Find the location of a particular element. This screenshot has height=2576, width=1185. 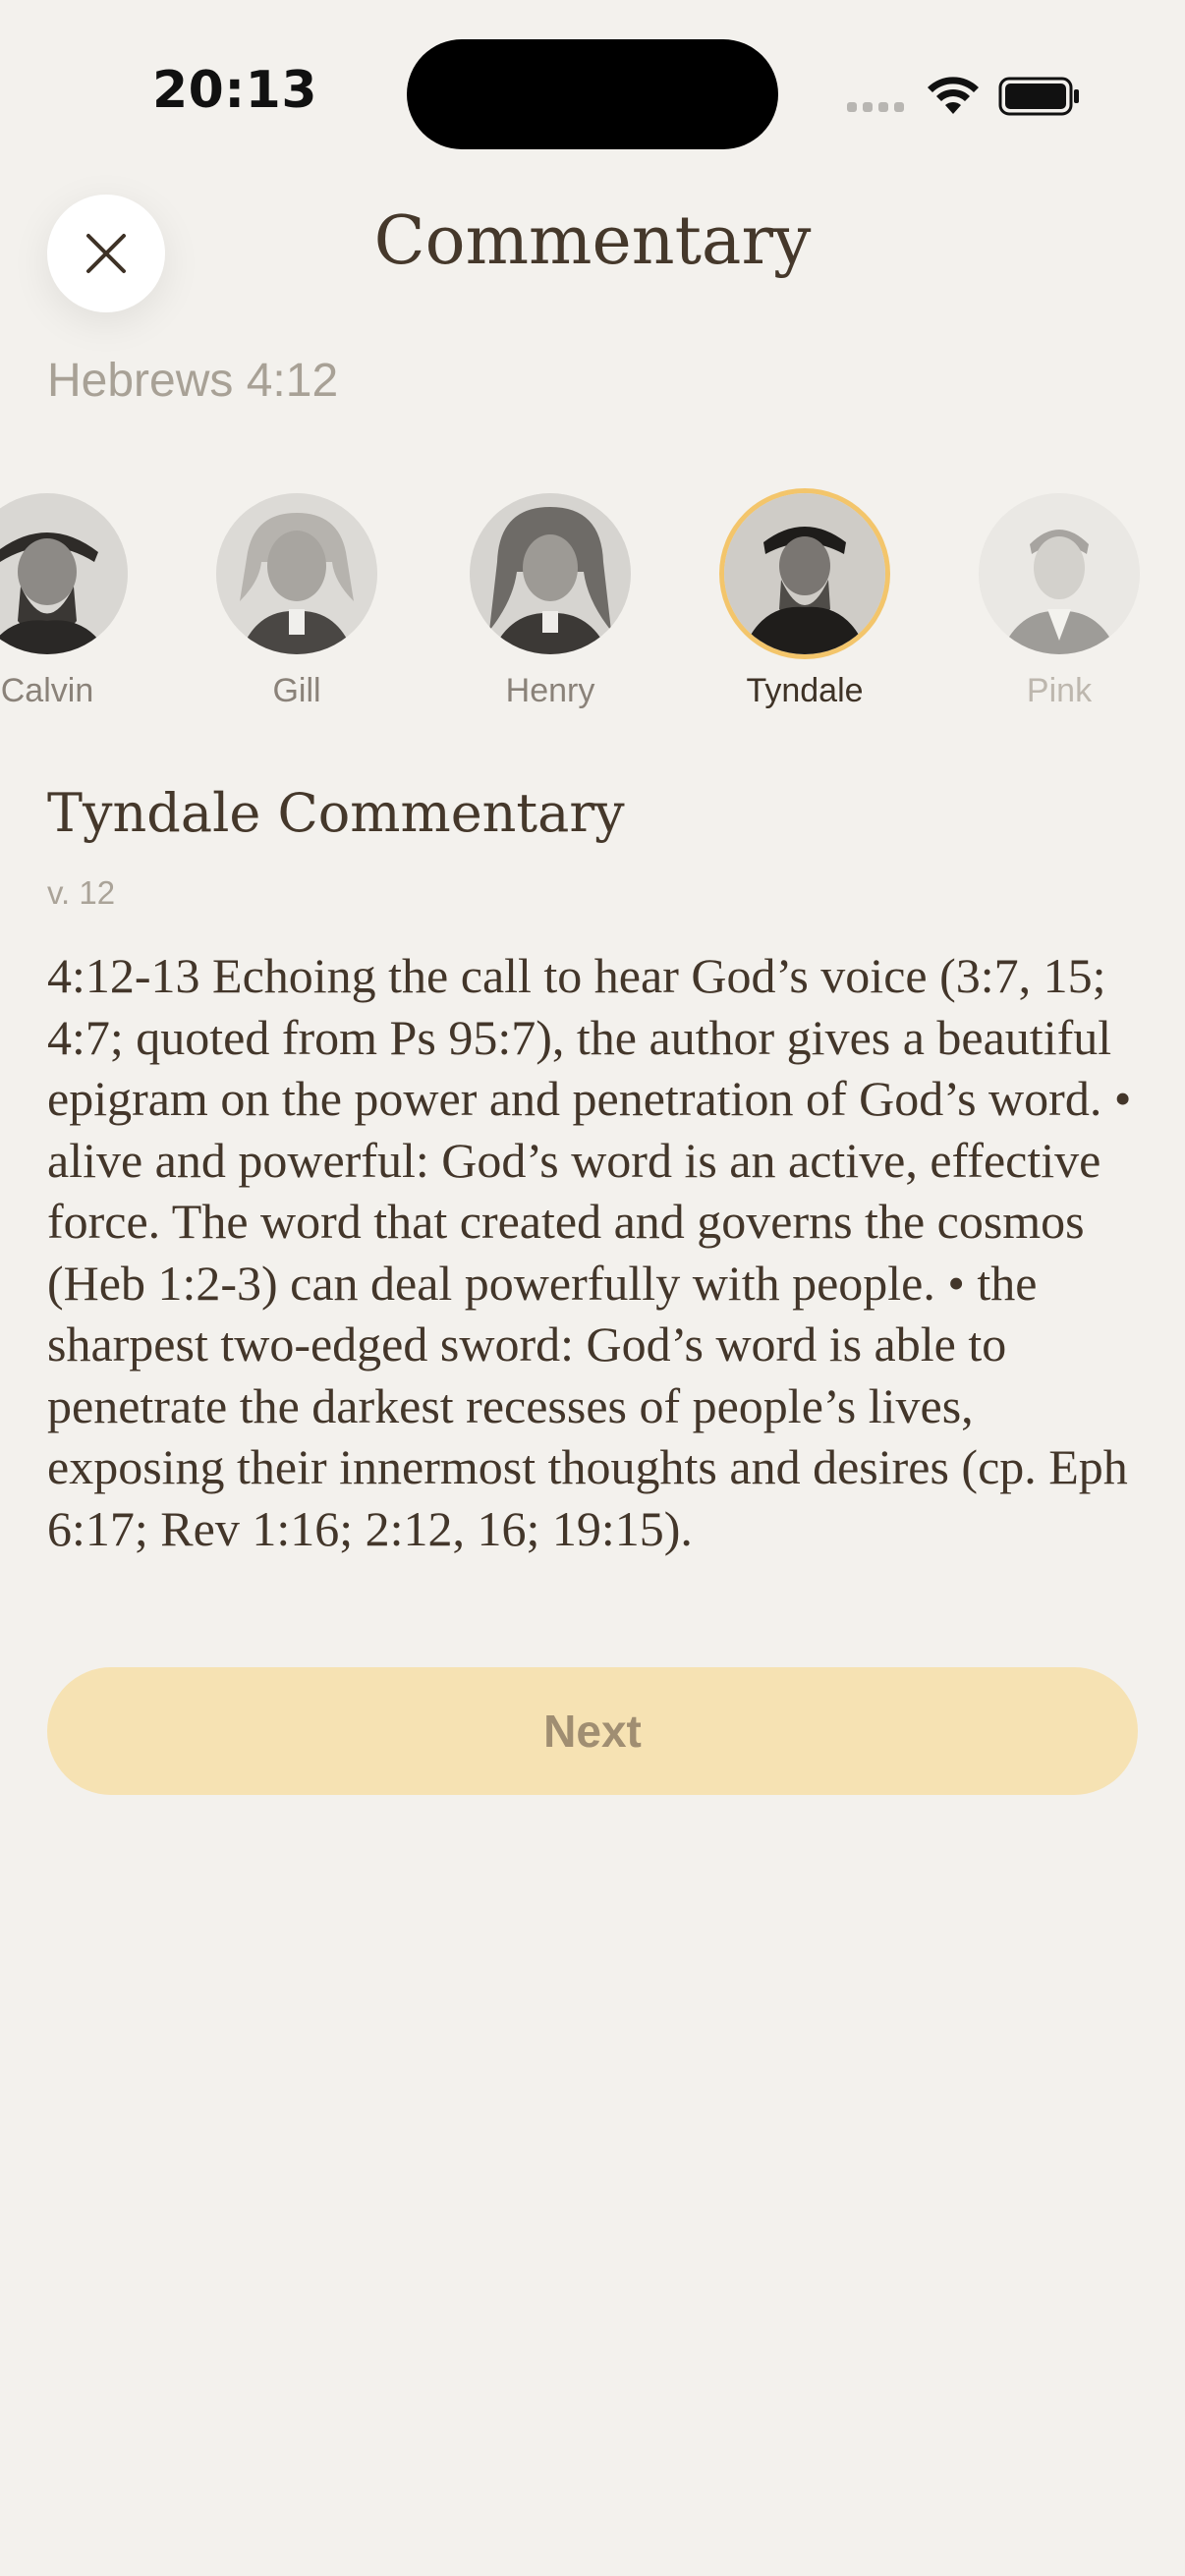

commentator-gill: Gill is located at coordinates (296, 600).